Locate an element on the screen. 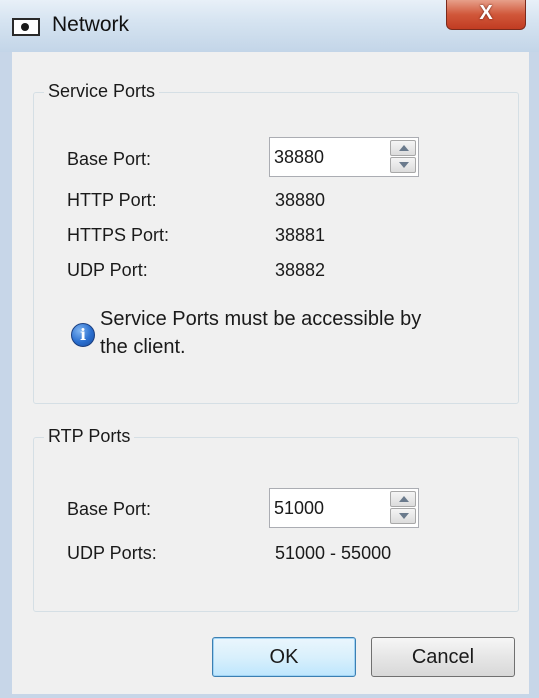  rtp-udp-ports-label: UDP Ports: is located at coordinates (112, 553).